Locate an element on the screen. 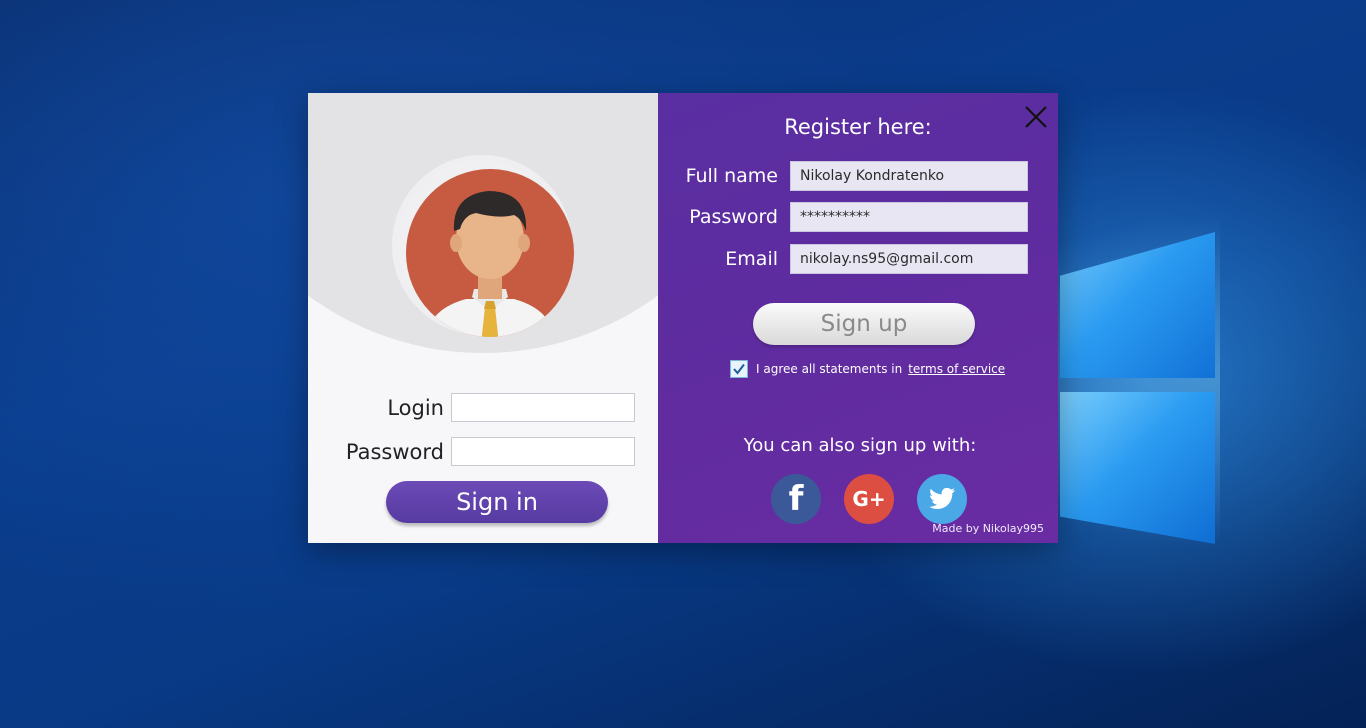 The image size is (1366, 728). twitter-button is located at coordinates (942, 499).